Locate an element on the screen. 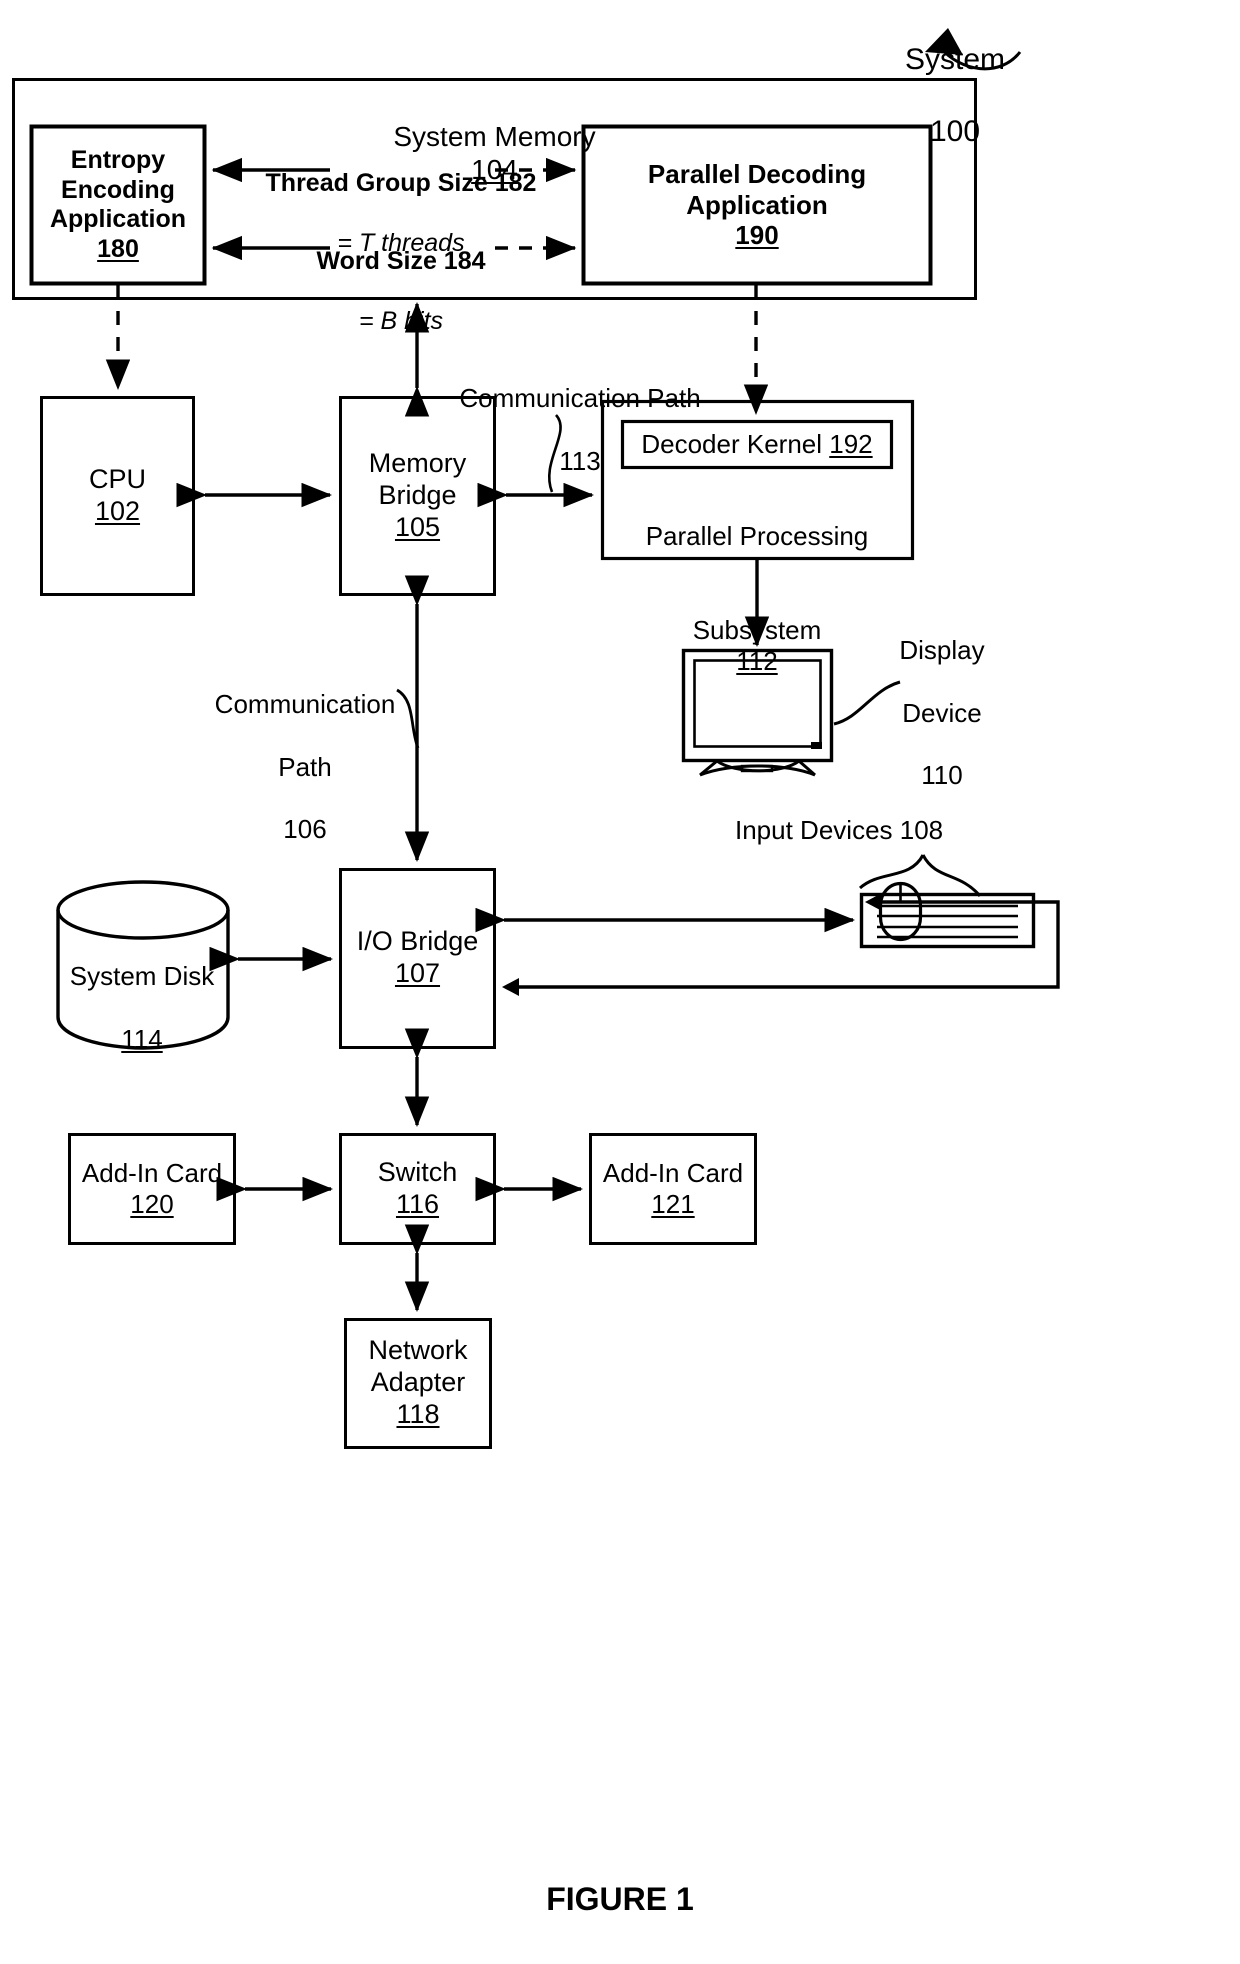  pps-ref: 112 is located at coordinates (757, 660).